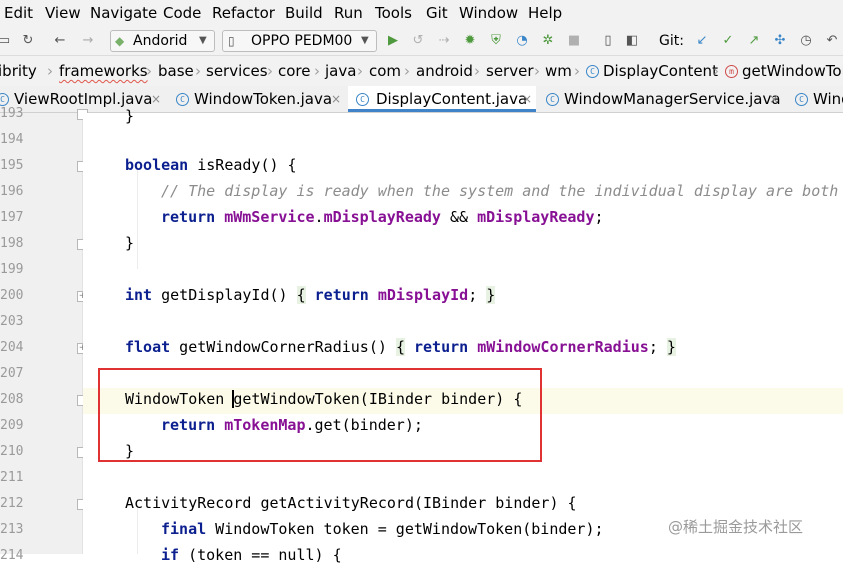  I want to click on git-push-icon: ↗, so click(754, 41).